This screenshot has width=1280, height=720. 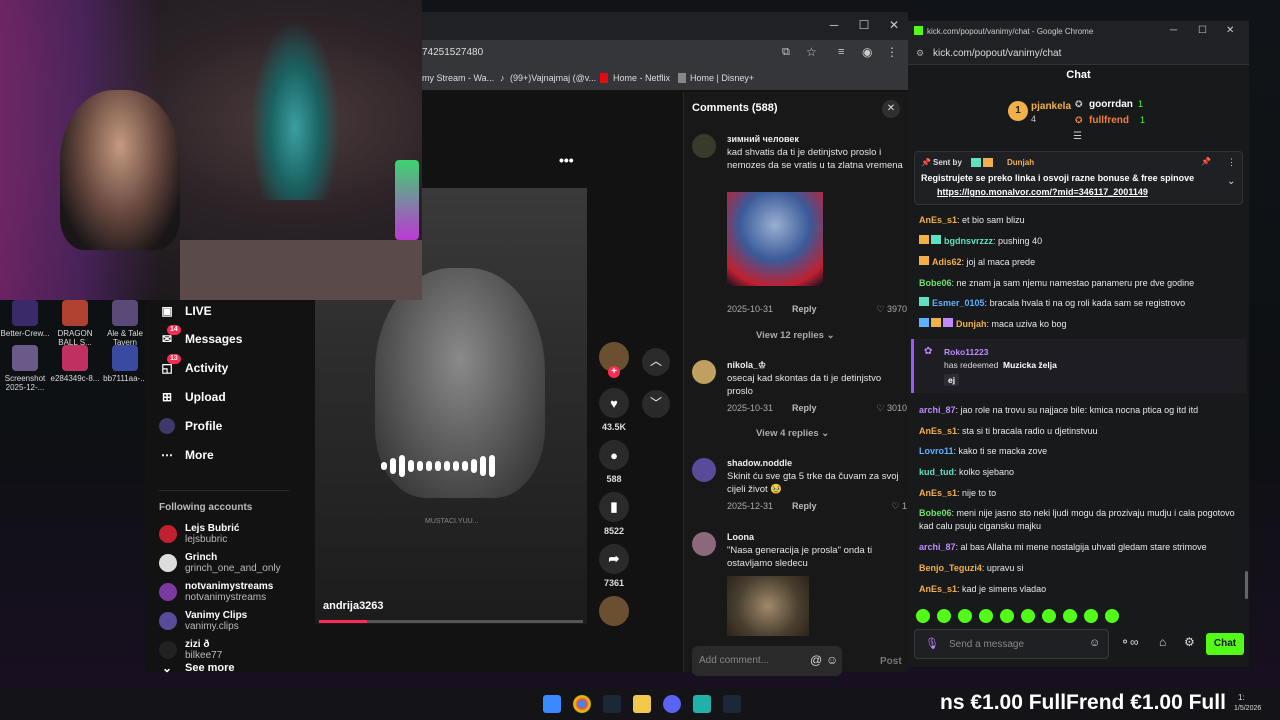 What do you see at coordinates (1011, 644) in the screenshot?
I see `chat-input: 🎙 Send a message ☺` at bounding box center [1011, 644].